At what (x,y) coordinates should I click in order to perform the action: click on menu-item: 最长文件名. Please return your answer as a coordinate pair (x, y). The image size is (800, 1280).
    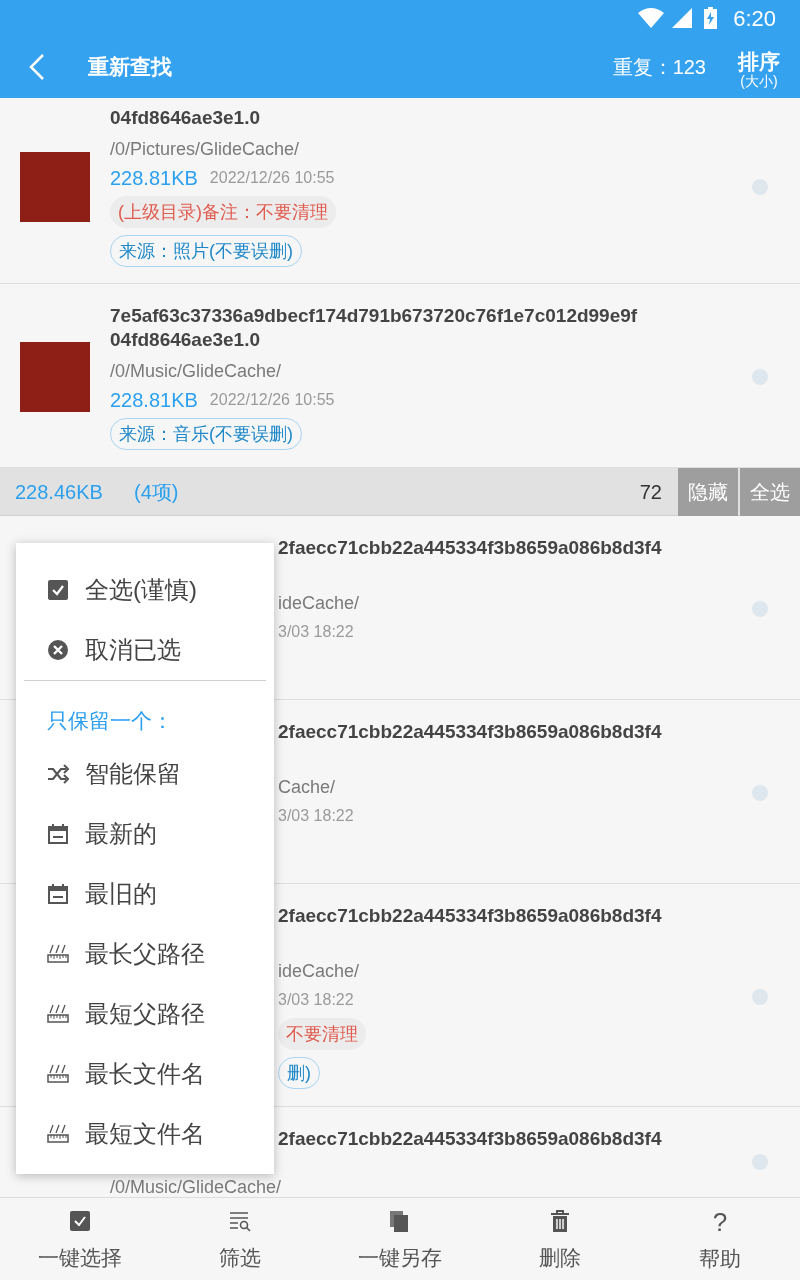
    Looking at the image, I should click on (145, 1074).